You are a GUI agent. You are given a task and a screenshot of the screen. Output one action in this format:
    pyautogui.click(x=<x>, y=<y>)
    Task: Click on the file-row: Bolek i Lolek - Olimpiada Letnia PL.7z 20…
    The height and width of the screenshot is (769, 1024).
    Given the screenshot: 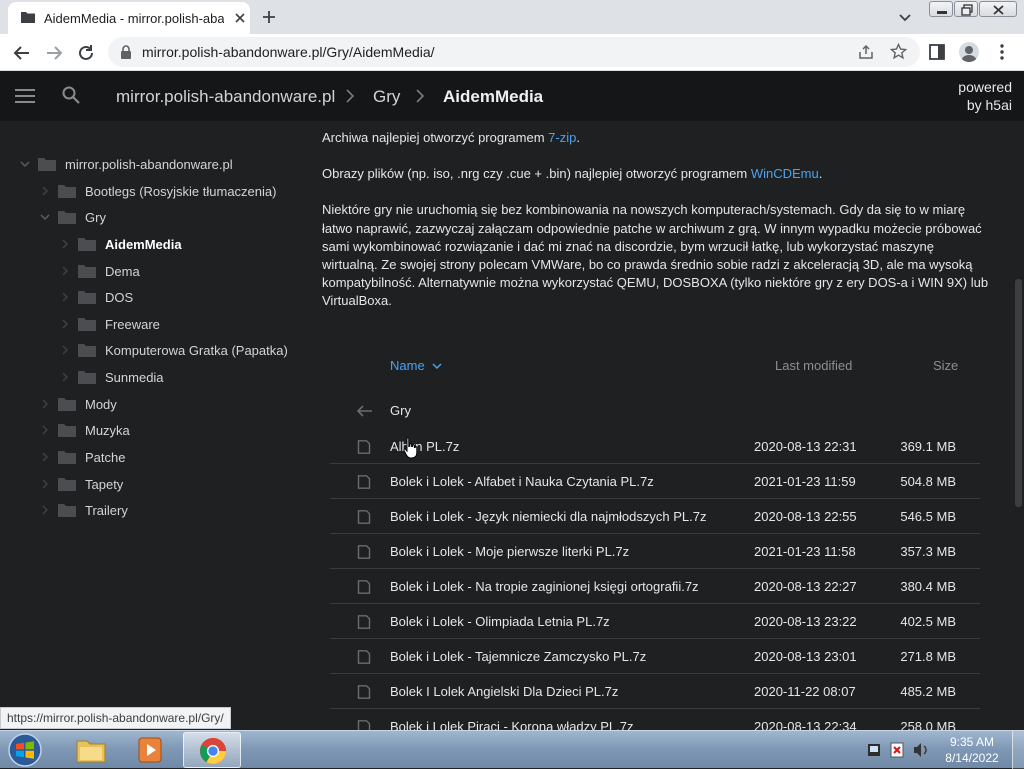 What is the action you would take?
    pyautogui.click(x=655, y=621)
    